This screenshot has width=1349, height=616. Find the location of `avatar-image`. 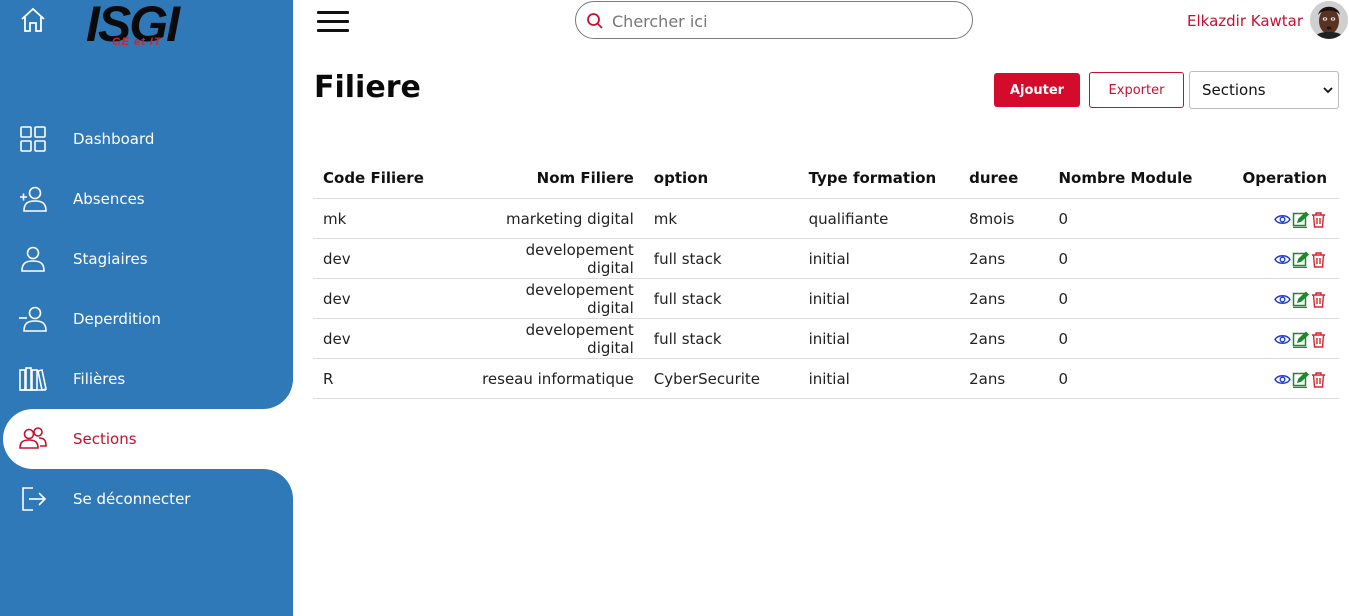

avatar-image is located at coordinates (1329, 20).